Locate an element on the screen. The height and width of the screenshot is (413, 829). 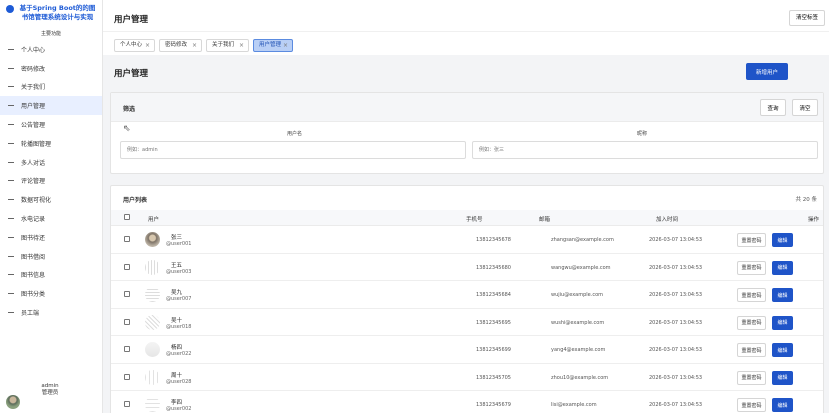
column-email: 邮箱 is located at coordinates (545, 220).